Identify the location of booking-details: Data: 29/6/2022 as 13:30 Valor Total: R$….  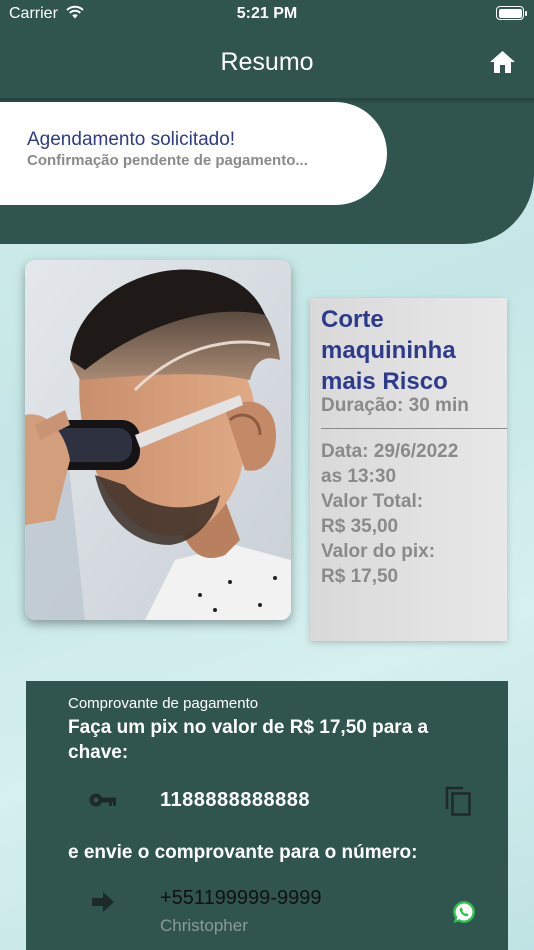
(411, 514).